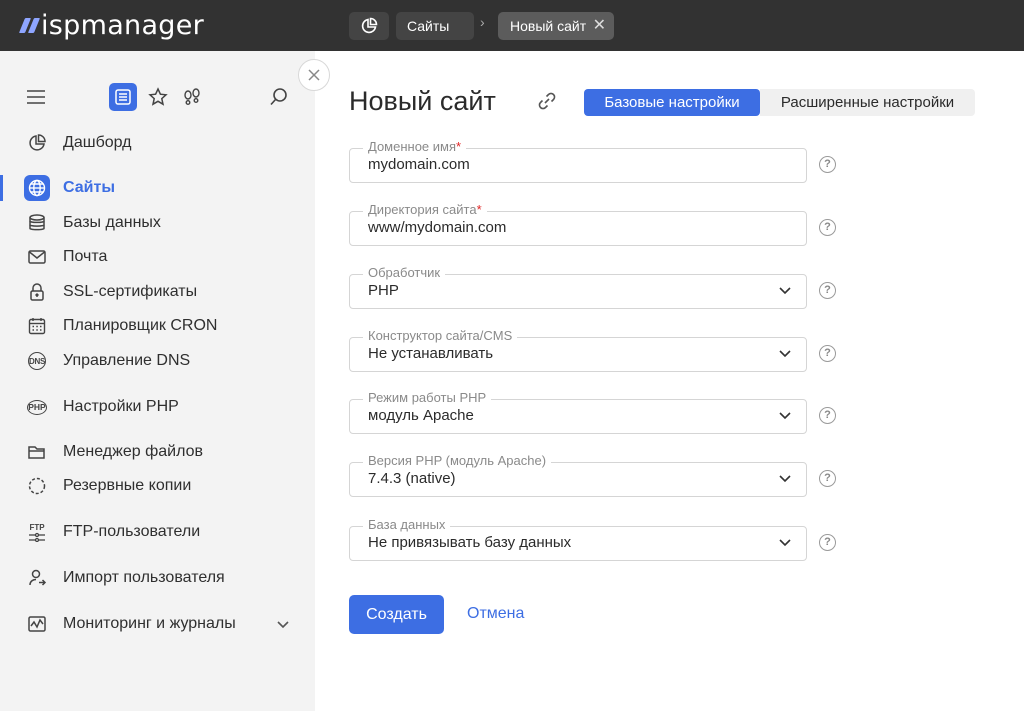  Describe the element at coordinates (157, 257) in the screenshot. I see `sidebar-item-mail: Почта` at that location.